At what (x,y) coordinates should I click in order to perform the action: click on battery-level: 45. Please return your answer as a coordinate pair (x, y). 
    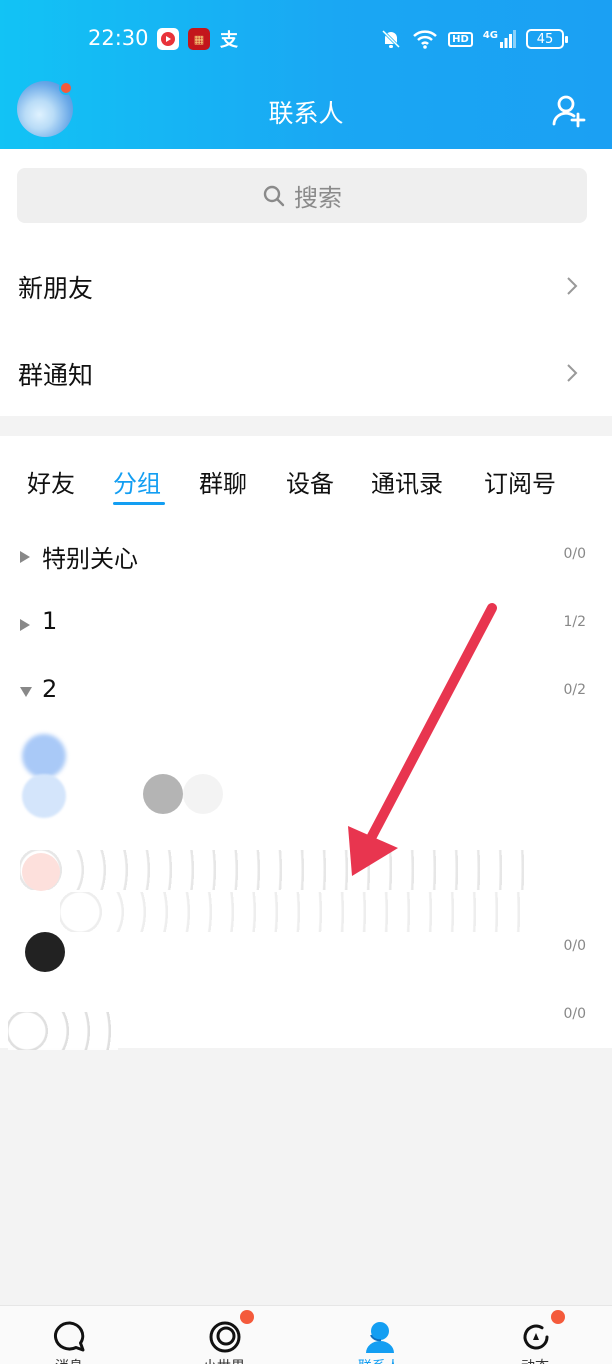
    Looking at the image, I should click on (545, 39).